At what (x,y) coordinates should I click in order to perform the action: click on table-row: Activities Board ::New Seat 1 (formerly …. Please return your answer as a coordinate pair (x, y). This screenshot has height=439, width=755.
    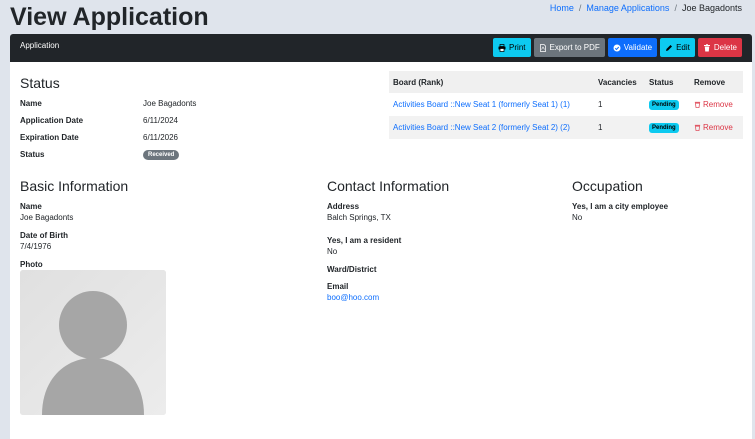
    Looking at the image, I should click on (566, 104).